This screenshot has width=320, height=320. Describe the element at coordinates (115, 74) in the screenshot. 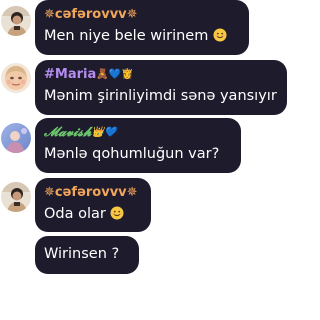

I see `sender-decoration-emoji: 🧸💙👸` at that location.